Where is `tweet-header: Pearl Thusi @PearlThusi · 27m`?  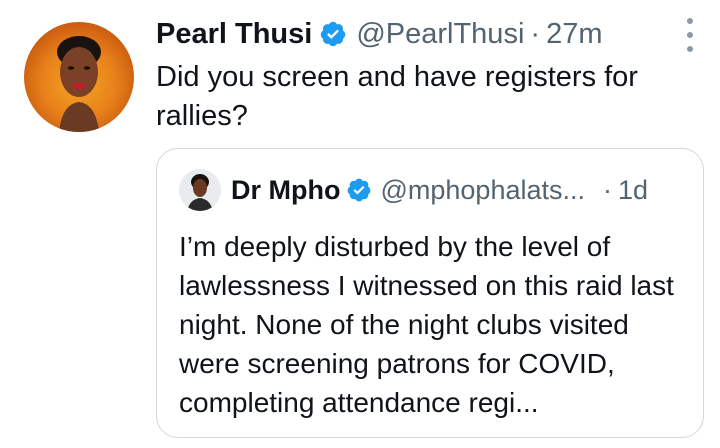
tweet-header: Pearl Thusi @PearlThusi · 27m is located at coordinates (379, 34).